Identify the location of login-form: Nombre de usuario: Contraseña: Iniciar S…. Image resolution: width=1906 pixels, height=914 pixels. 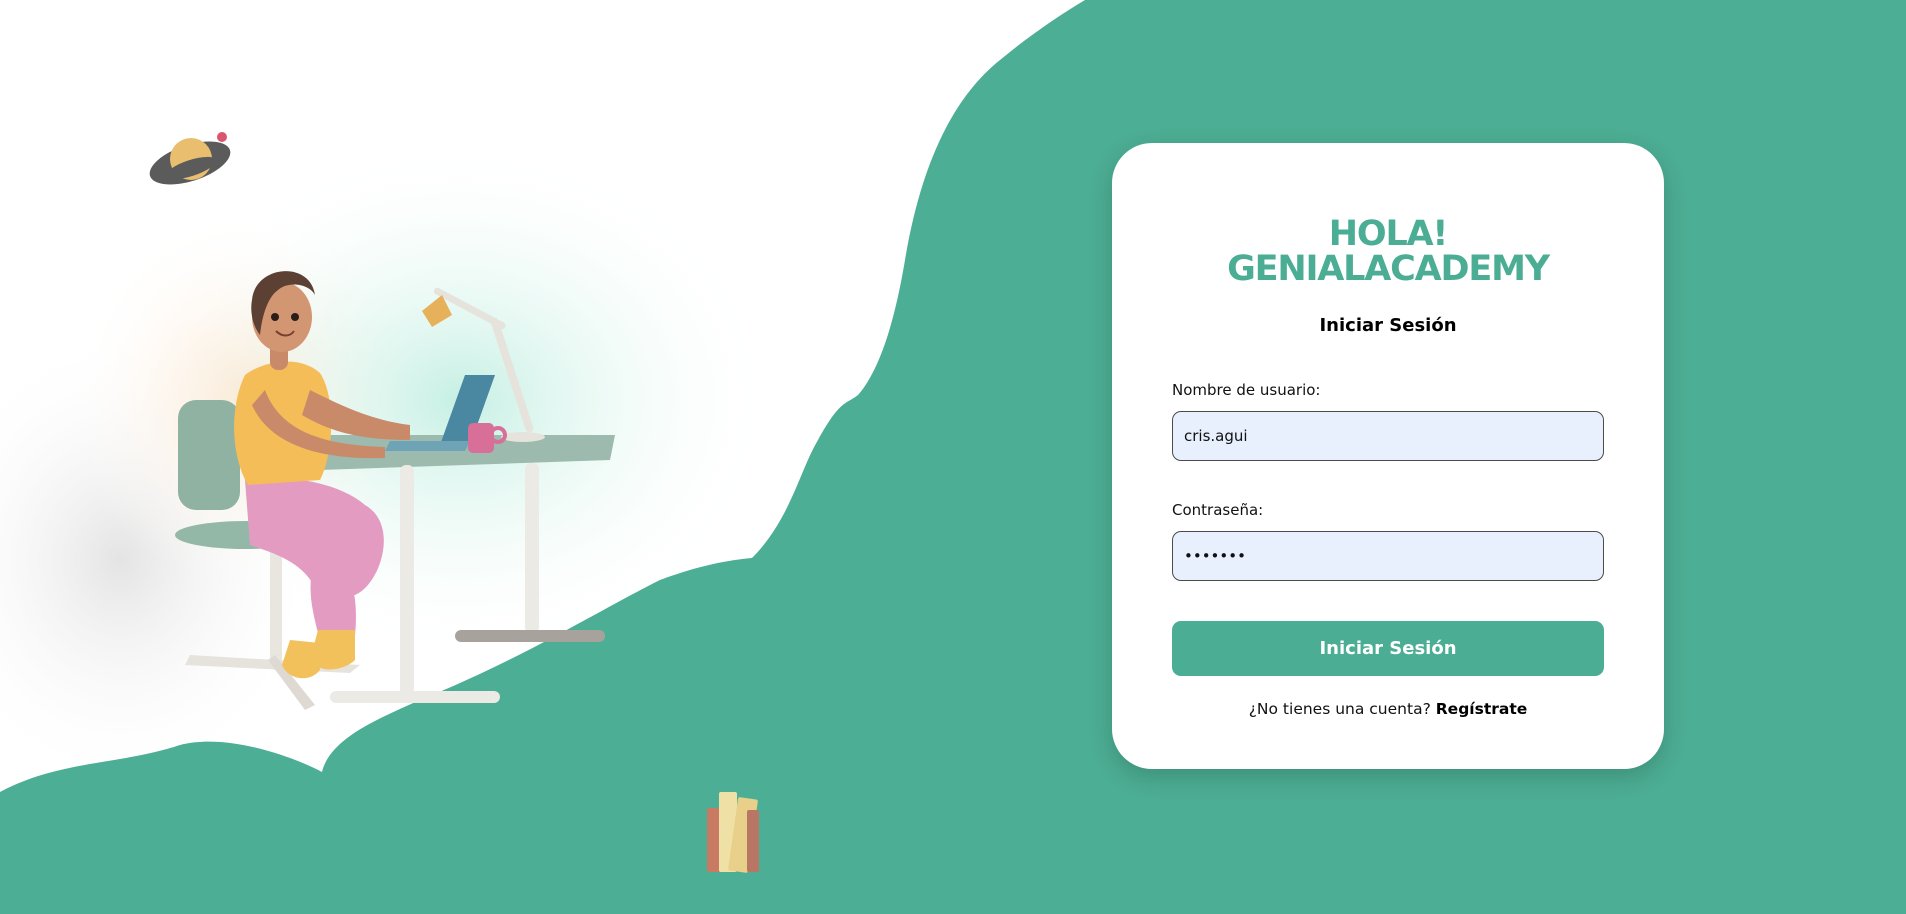
(1388, 528).